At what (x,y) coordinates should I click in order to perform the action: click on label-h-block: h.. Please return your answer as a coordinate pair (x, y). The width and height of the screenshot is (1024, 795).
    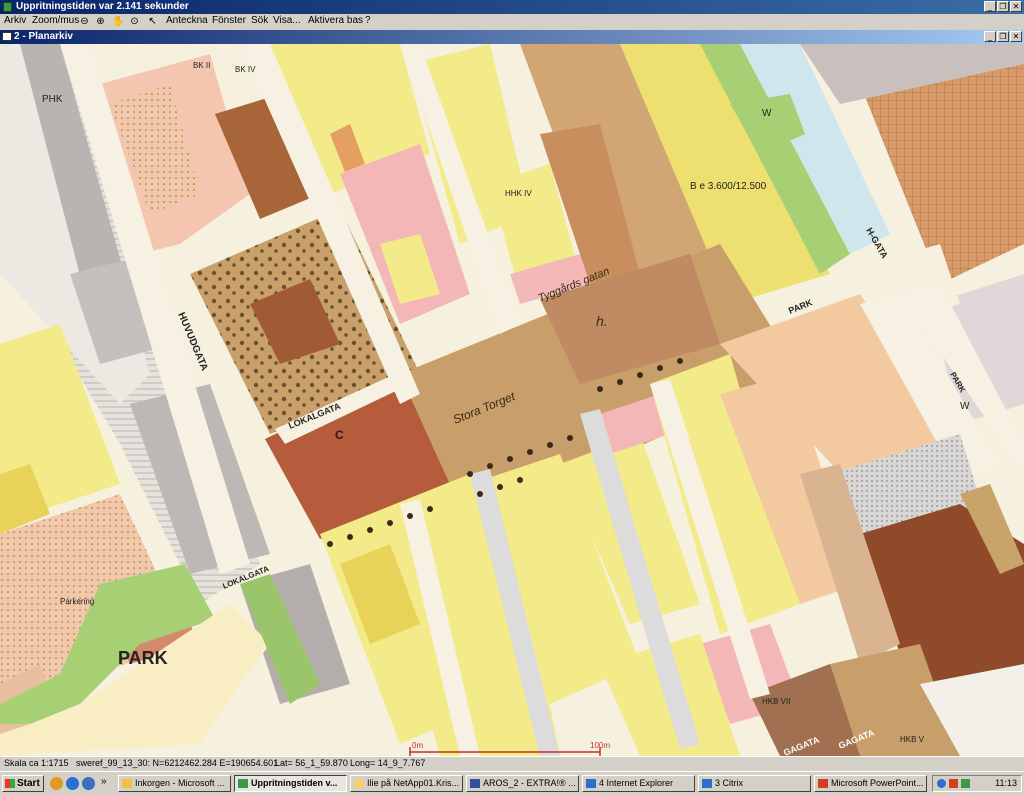
    Looking at the image, I should click on (602, 321).